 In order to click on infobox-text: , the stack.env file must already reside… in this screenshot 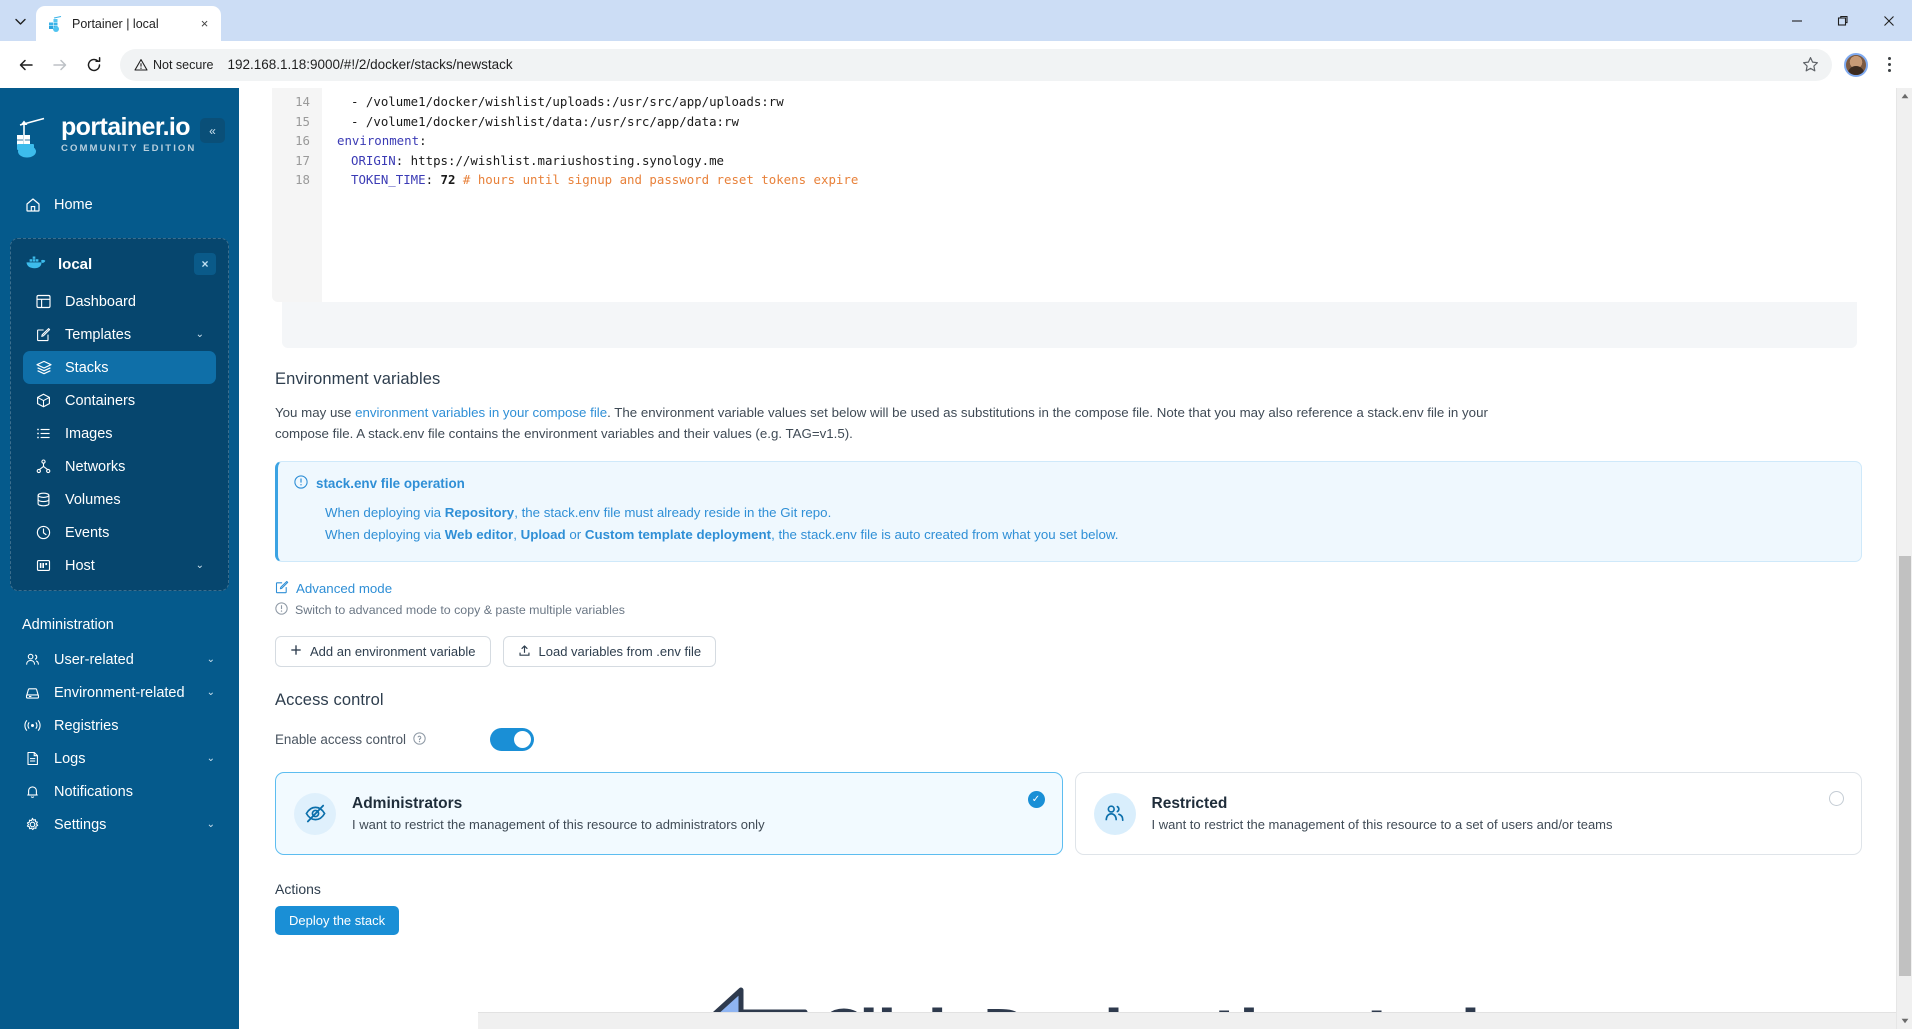, I will do `click(673, 512)`.